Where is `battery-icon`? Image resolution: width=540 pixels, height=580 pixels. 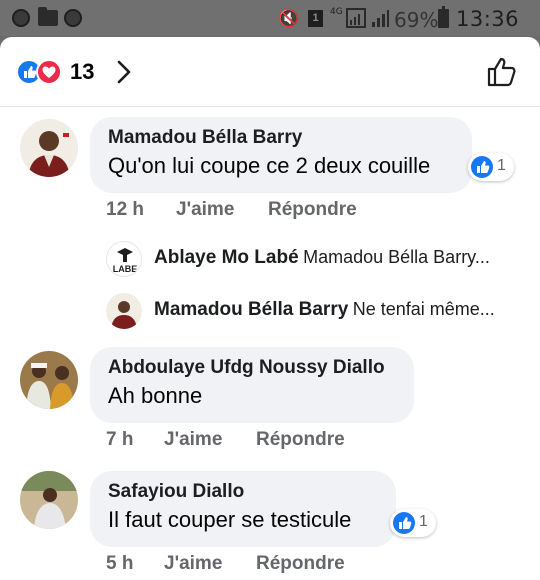 battery-icon is located at coordinates (443, 17).